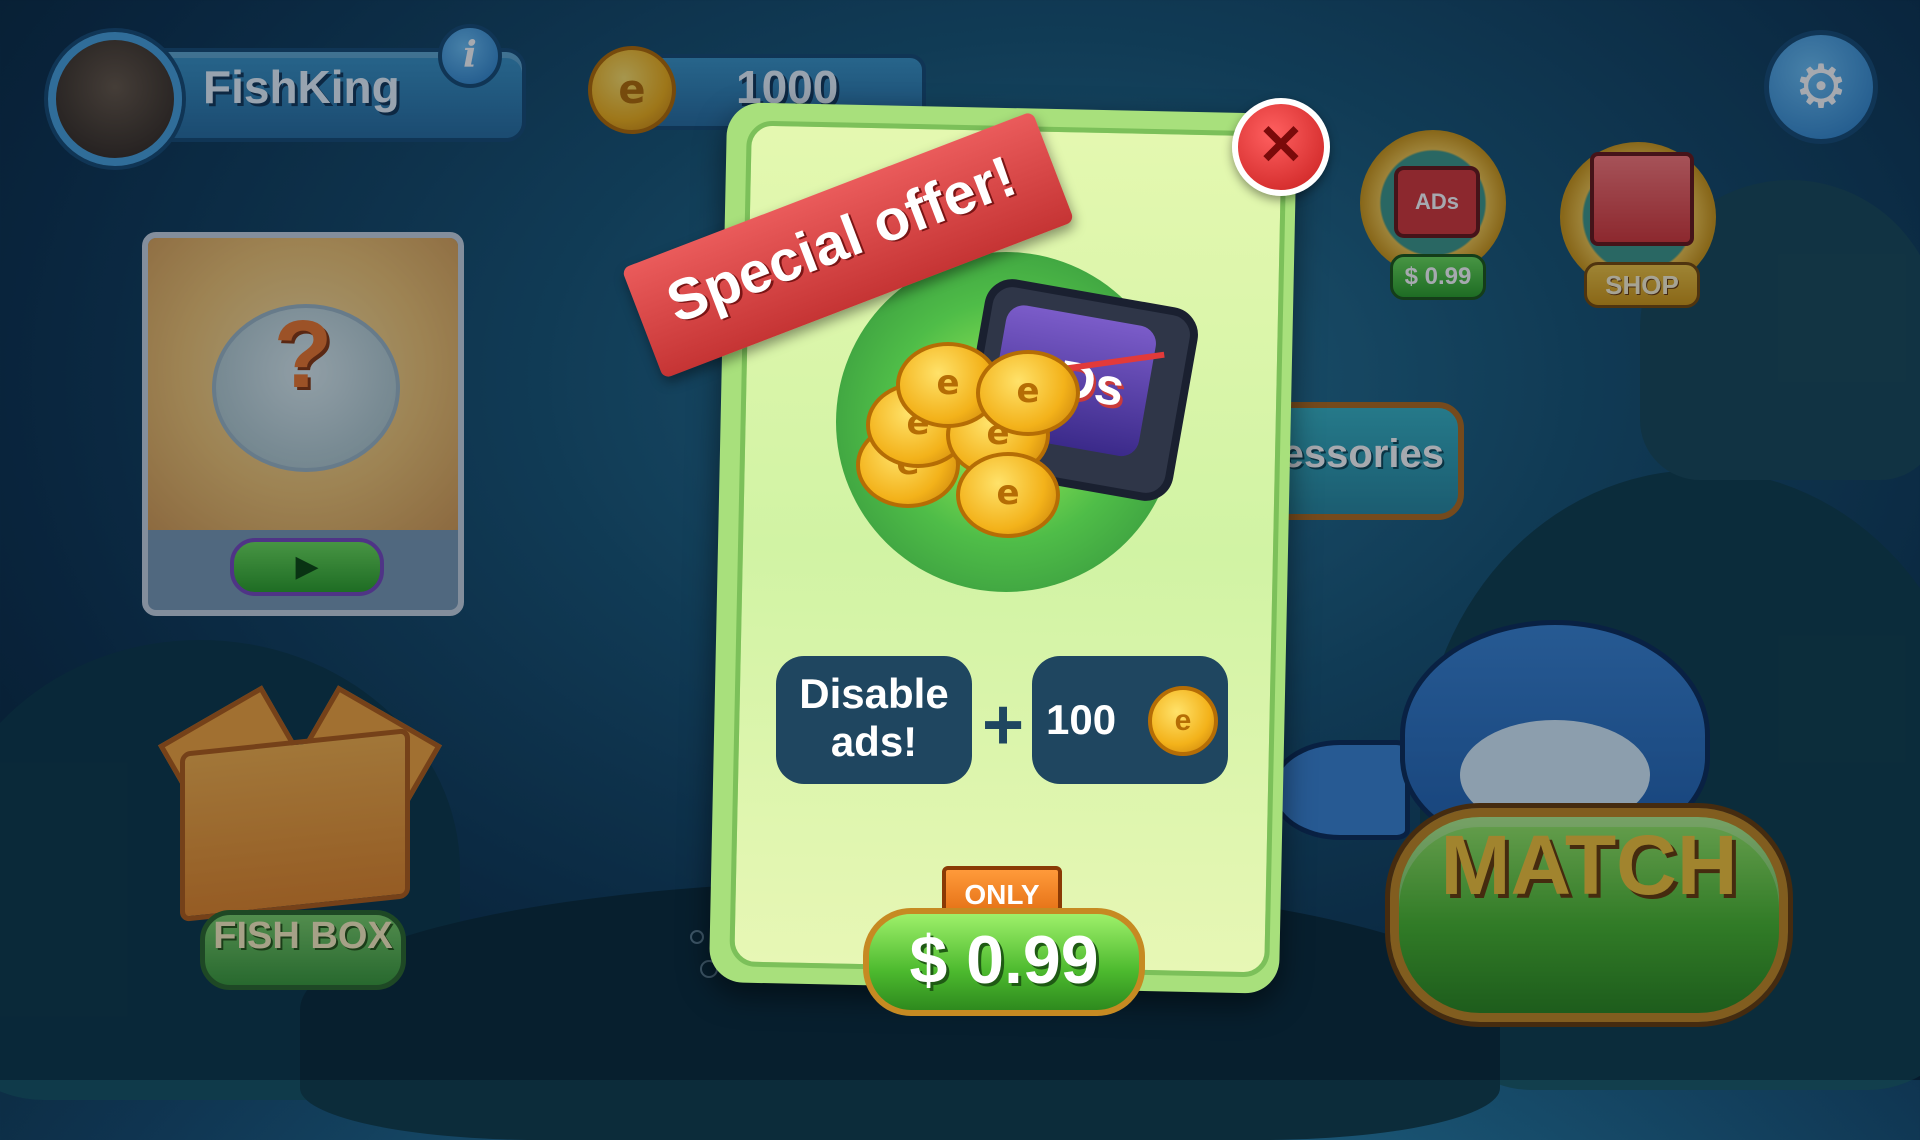  I want to click on bonus-coins-amount: 100, so click(1081, 719).